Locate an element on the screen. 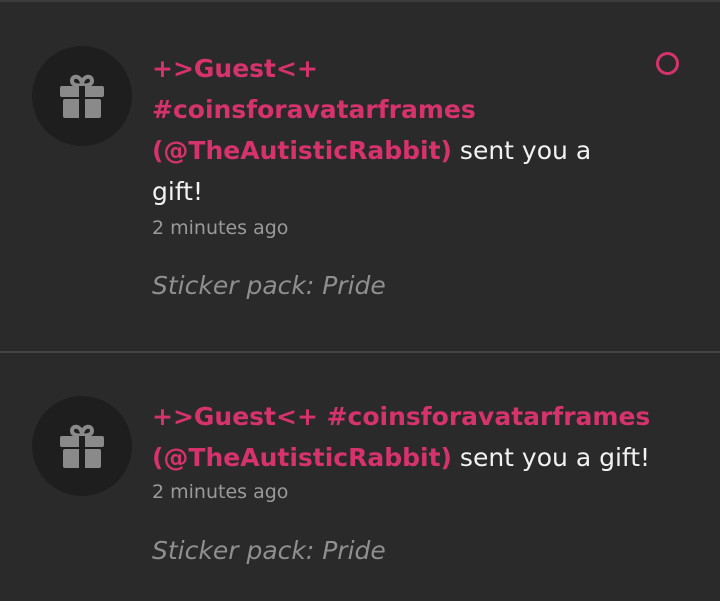  unread-indicator is located at coordinates (667, 63).